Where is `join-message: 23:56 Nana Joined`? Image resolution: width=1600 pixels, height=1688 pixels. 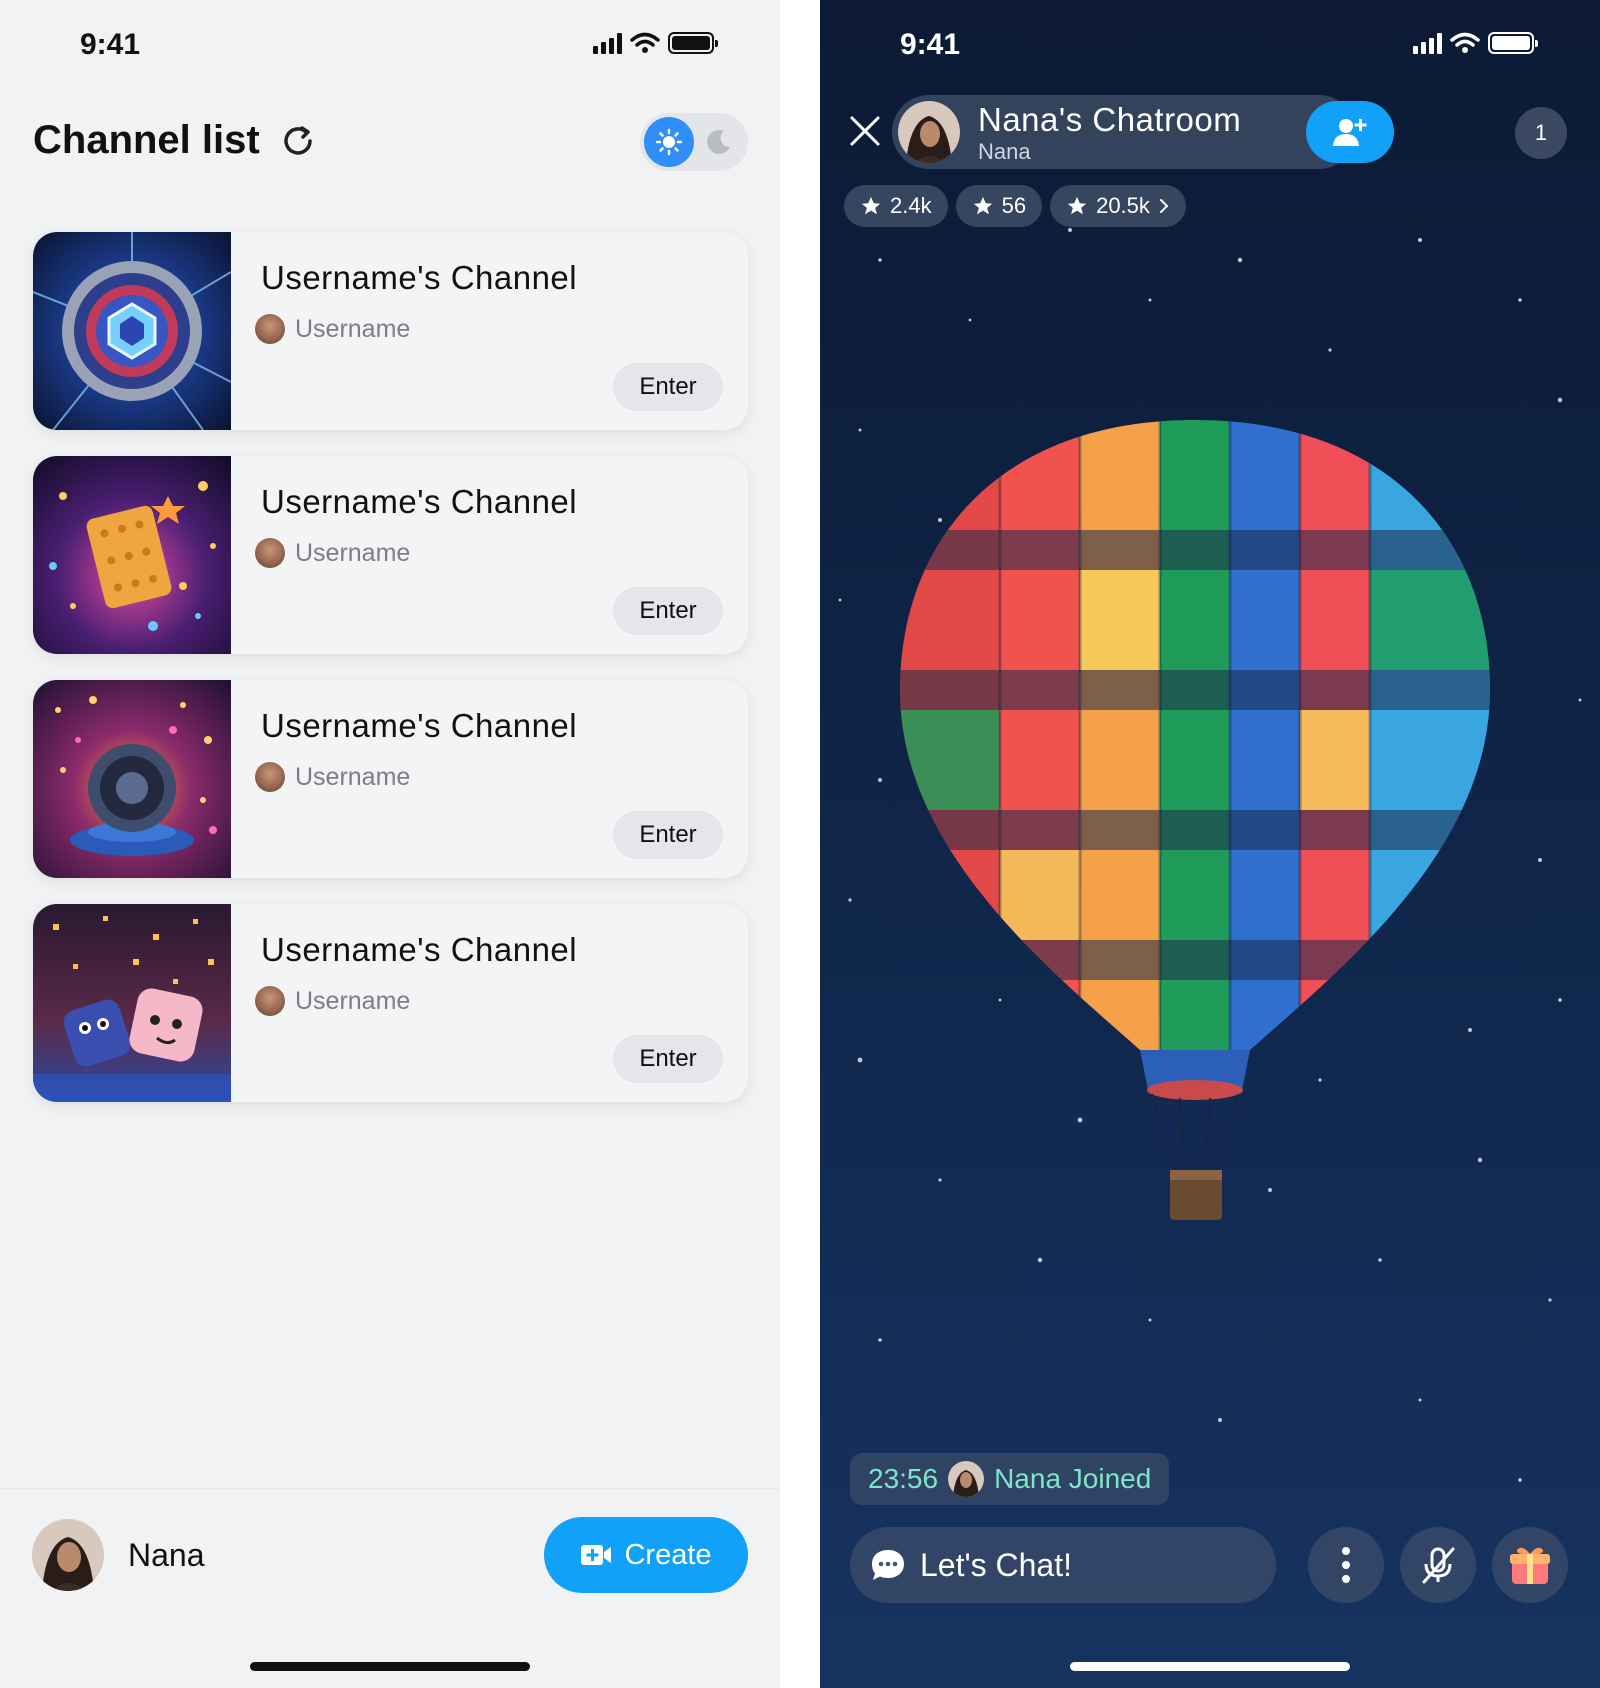 join-message: 23:56 Nana Joined is located at coordinates (1010, 1479).